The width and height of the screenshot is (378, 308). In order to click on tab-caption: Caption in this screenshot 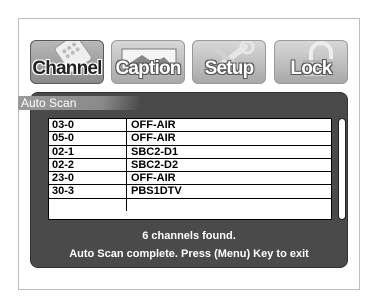, I will do `click(148, 62)`.